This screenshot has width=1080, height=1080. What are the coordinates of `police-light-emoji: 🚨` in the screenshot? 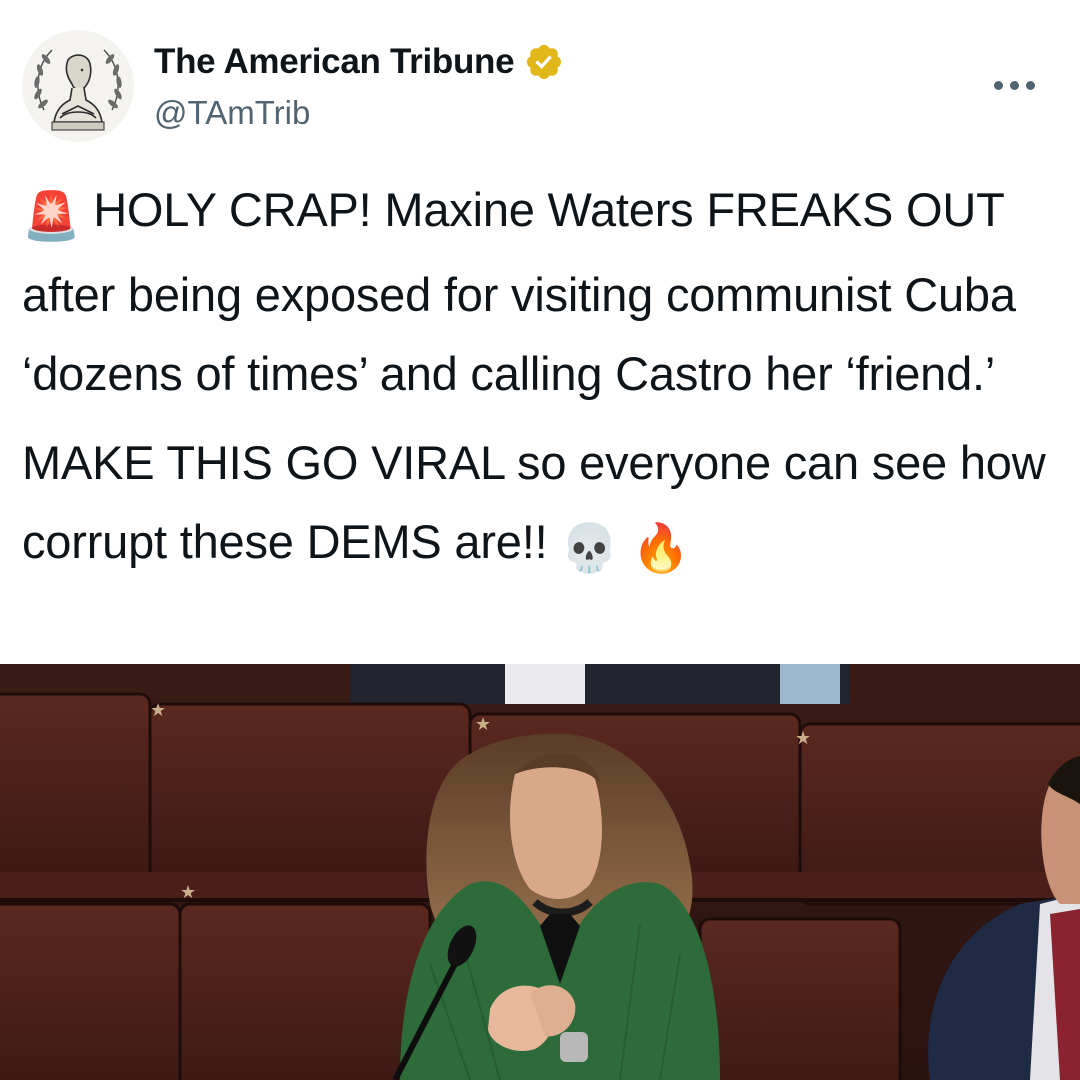 It's located at (51, 215).